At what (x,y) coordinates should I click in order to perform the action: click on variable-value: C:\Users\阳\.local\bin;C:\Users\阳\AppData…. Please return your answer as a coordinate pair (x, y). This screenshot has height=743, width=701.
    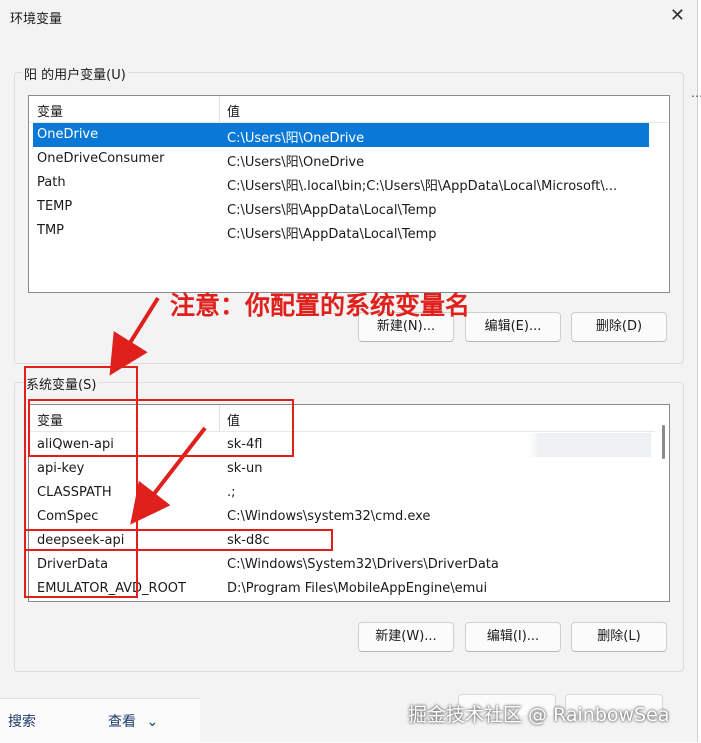
    Looking at the image, I should click on (422, 186).